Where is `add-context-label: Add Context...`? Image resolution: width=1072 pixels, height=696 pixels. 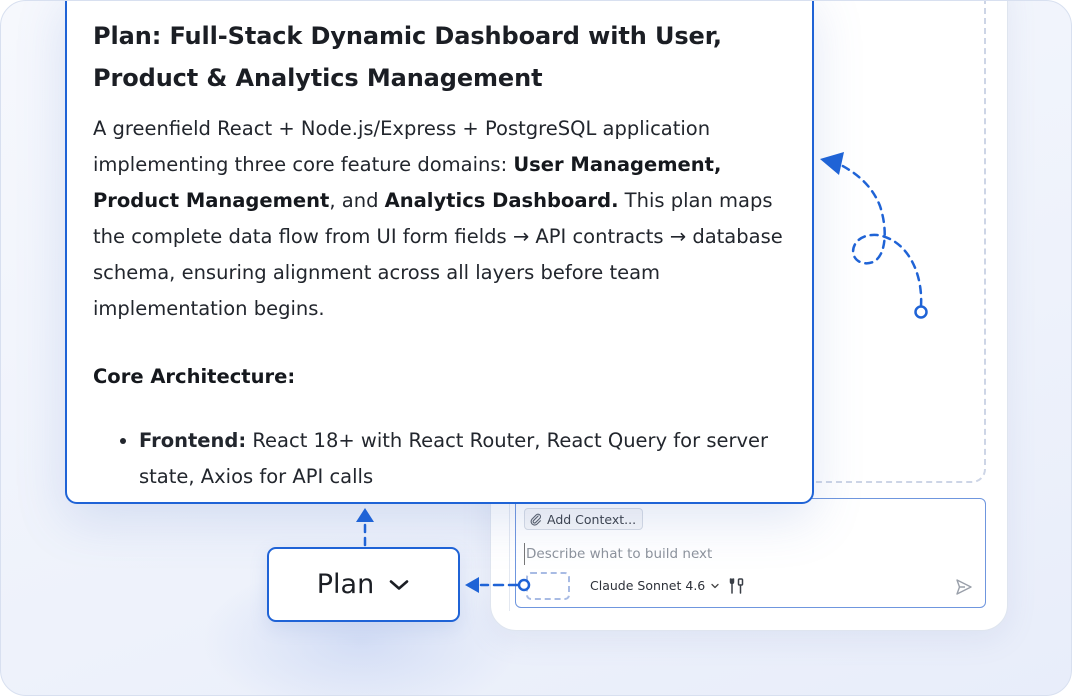
add-context-label: Add Context... is located at coordinates (592, 519).